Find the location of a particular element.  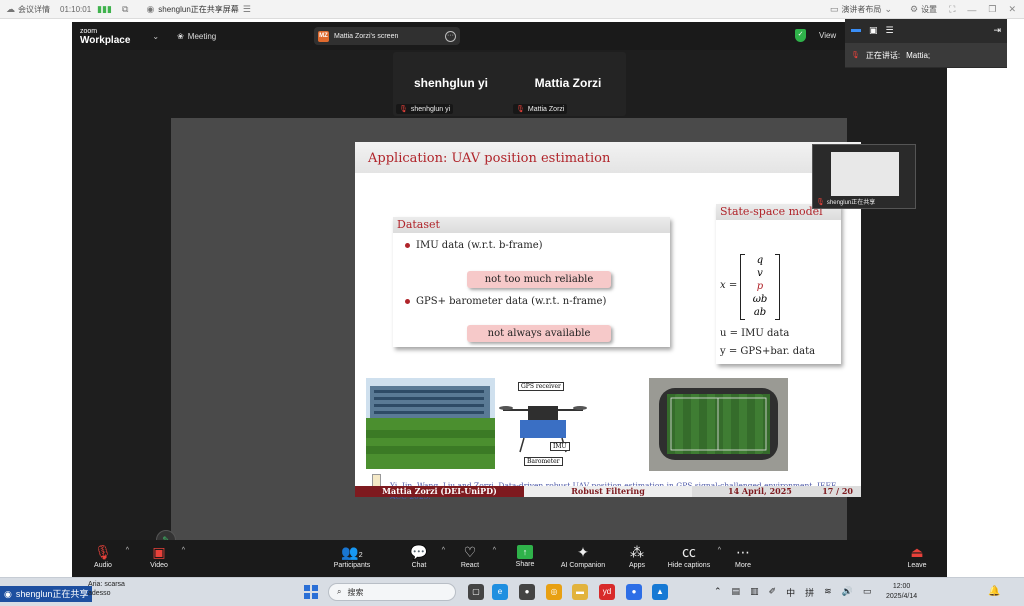

apps-icon: ⁂ is located at coordinates (637, 552).